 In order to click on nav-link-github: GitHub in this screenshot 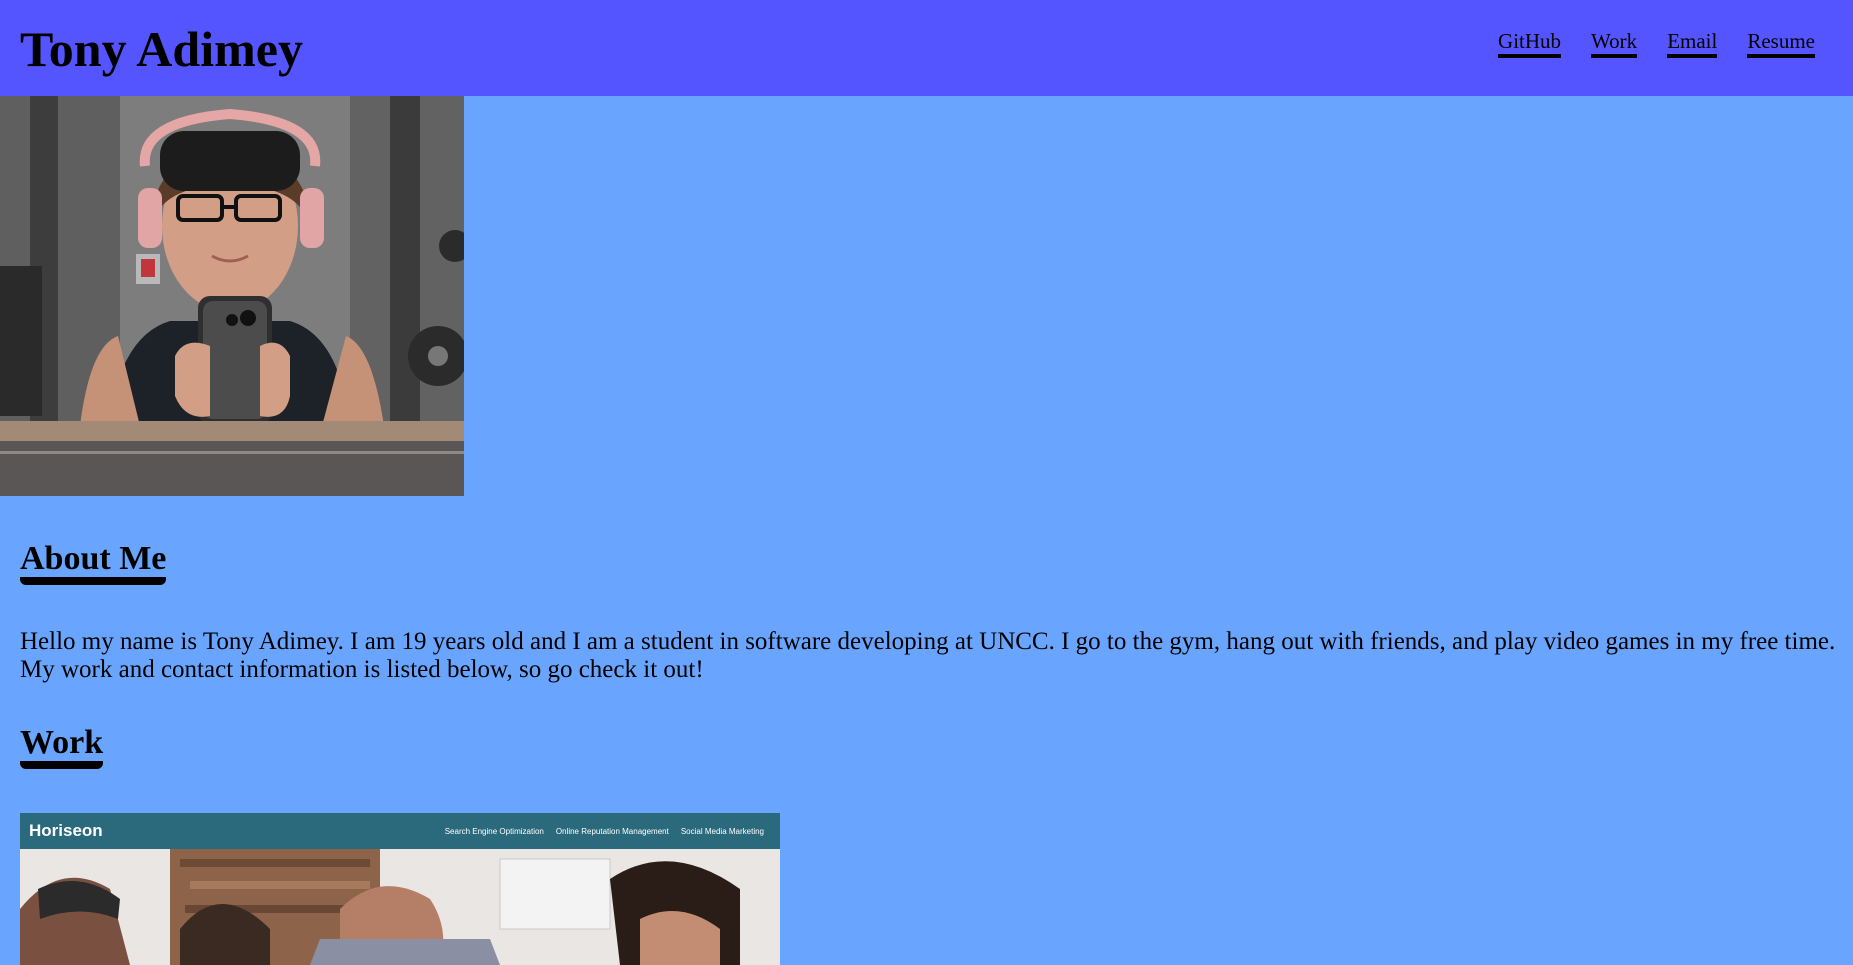, I will do `click(1530, 44)`.